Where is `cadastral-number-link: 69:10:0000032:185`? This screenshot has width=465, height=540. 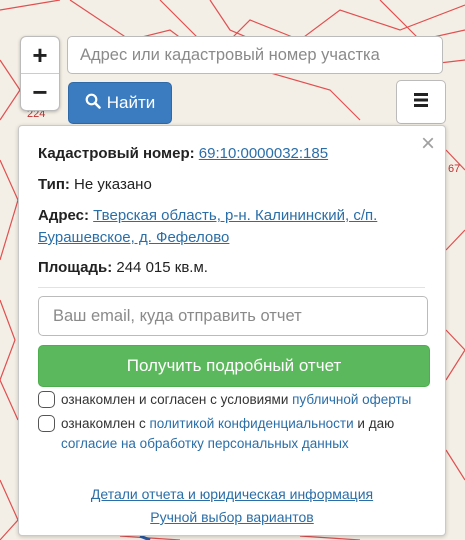
cadastral-number-link: 69:10:0000032:185 is located at coordinates (263, 153).